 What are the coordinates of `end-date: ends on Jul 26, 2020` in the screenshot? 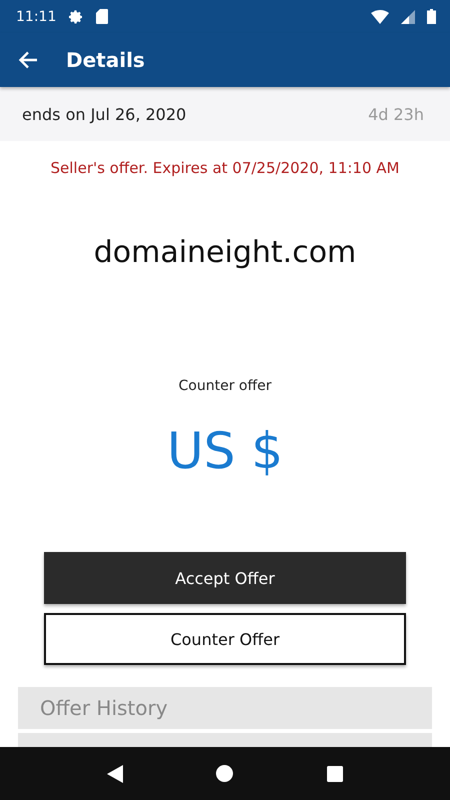 It's located at (104, 114).